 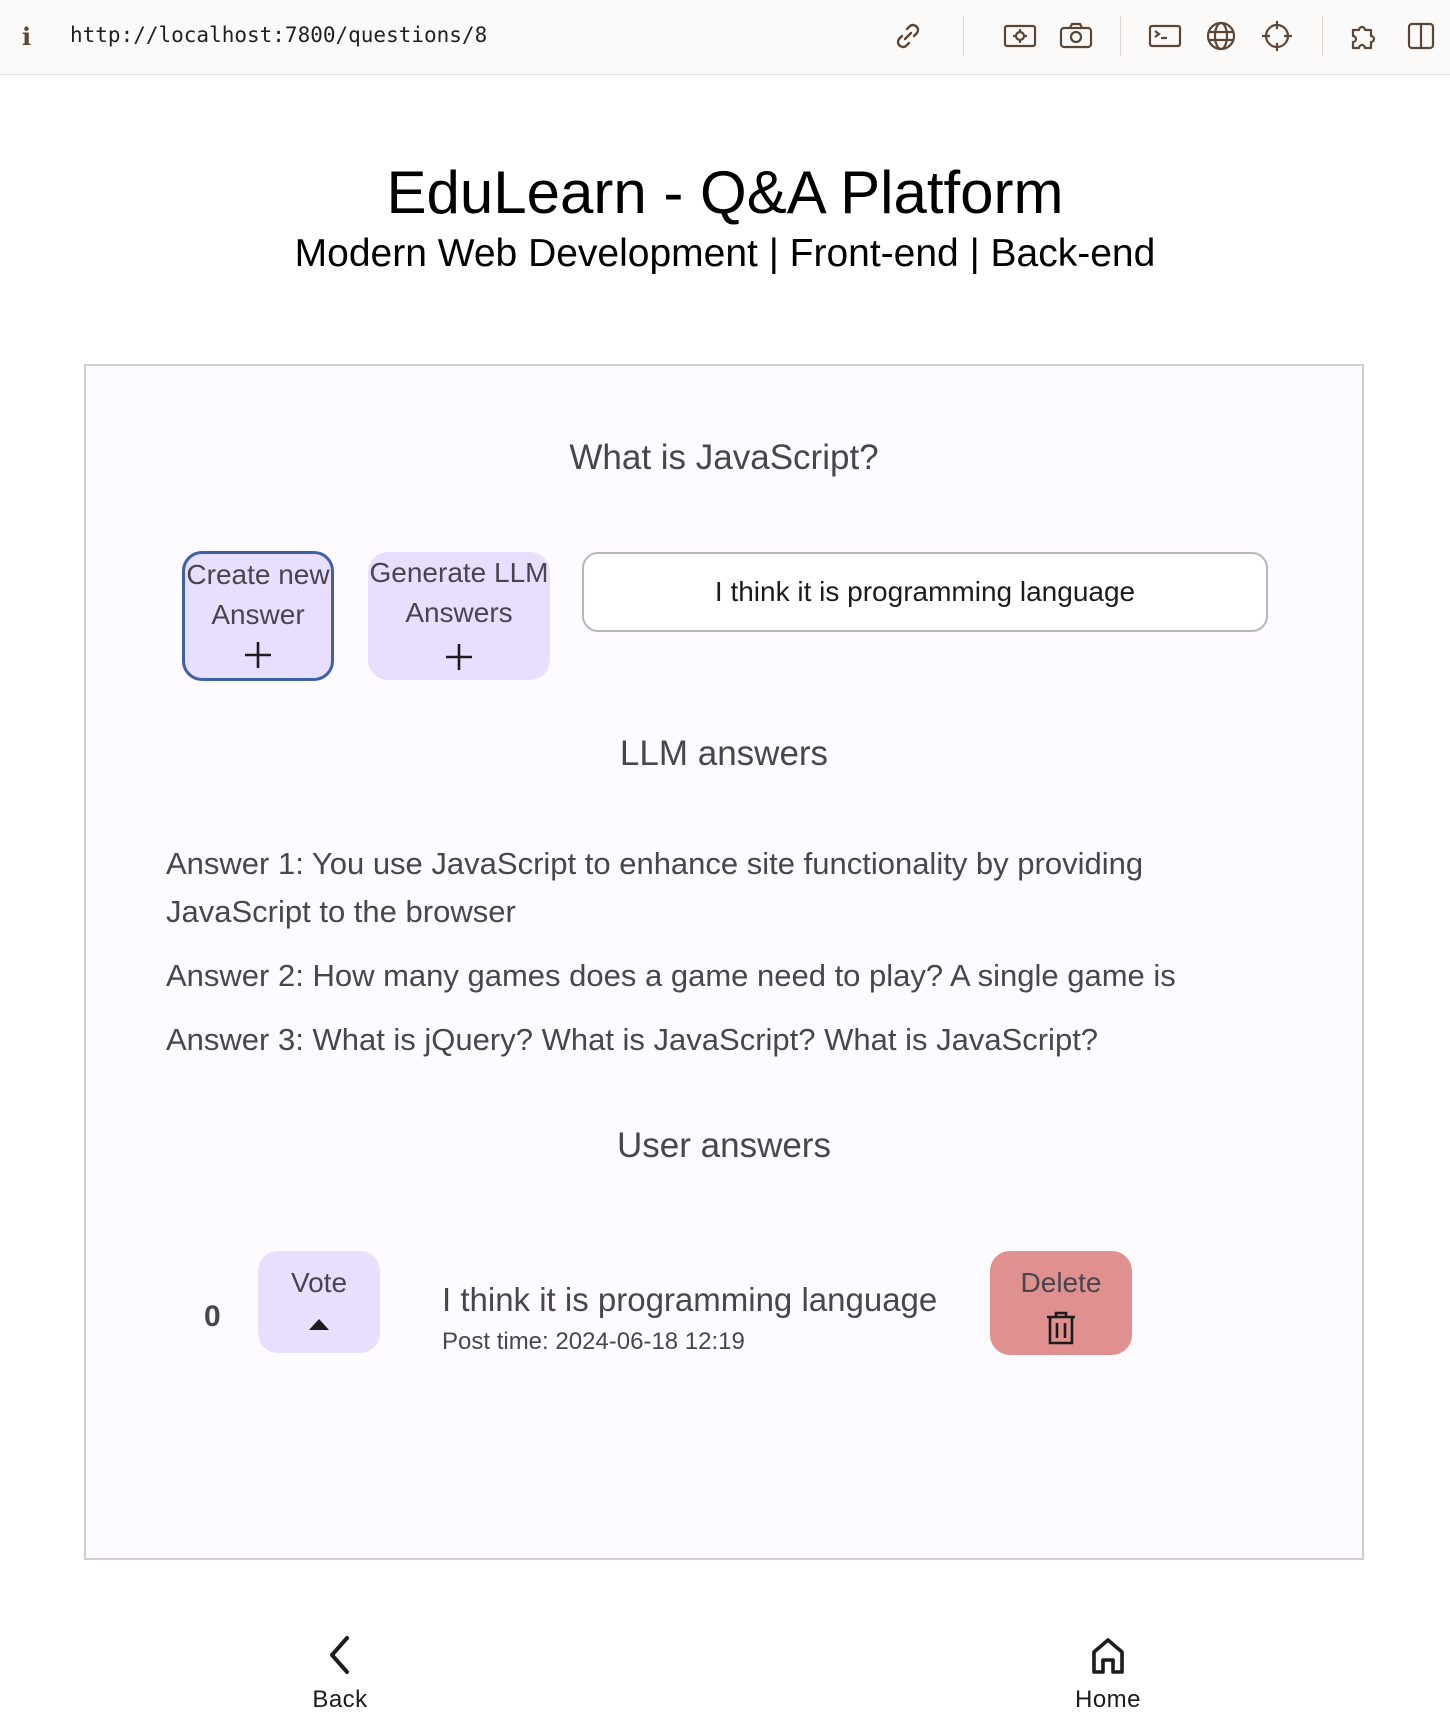 I want to click on user-answers-heading: User answers, so click(x=724, y=1145).